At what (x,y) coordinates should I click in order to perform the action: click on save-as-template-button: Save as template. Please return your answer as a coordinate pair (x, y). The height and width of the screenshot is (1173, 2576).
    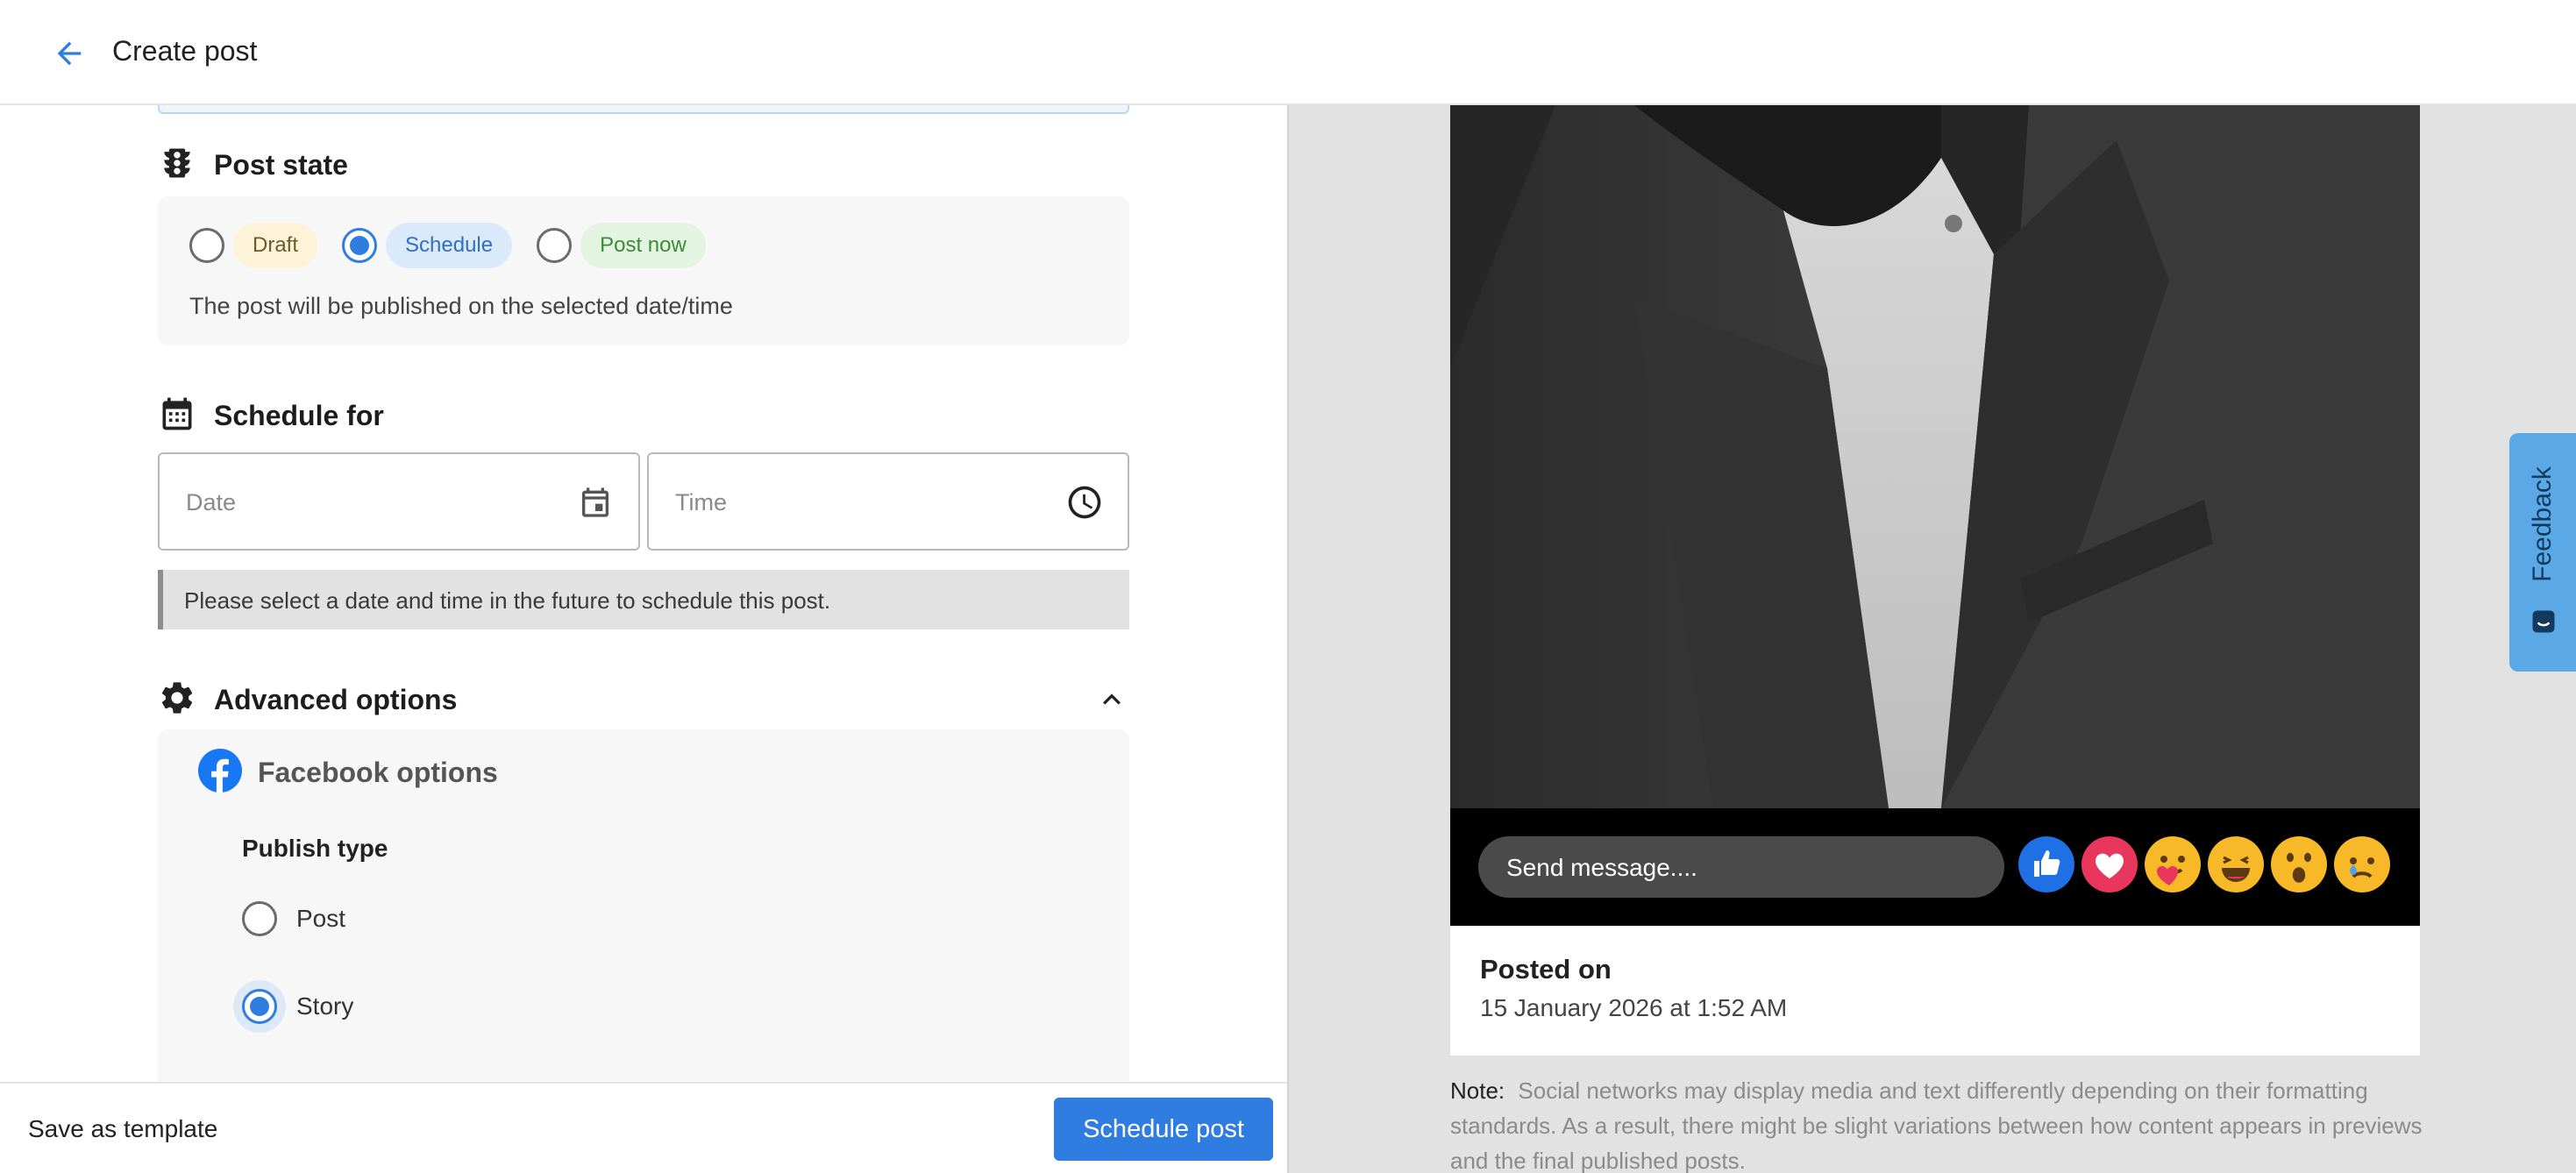
    Looking at the image, I should click on (122, 1129).